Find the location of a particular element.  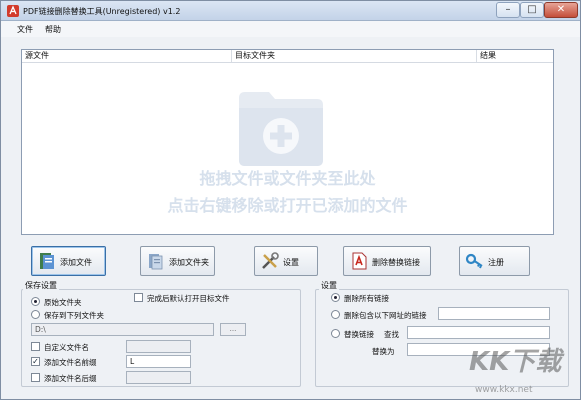

filename-prefix-field: L is located at coordinates (158, 361).